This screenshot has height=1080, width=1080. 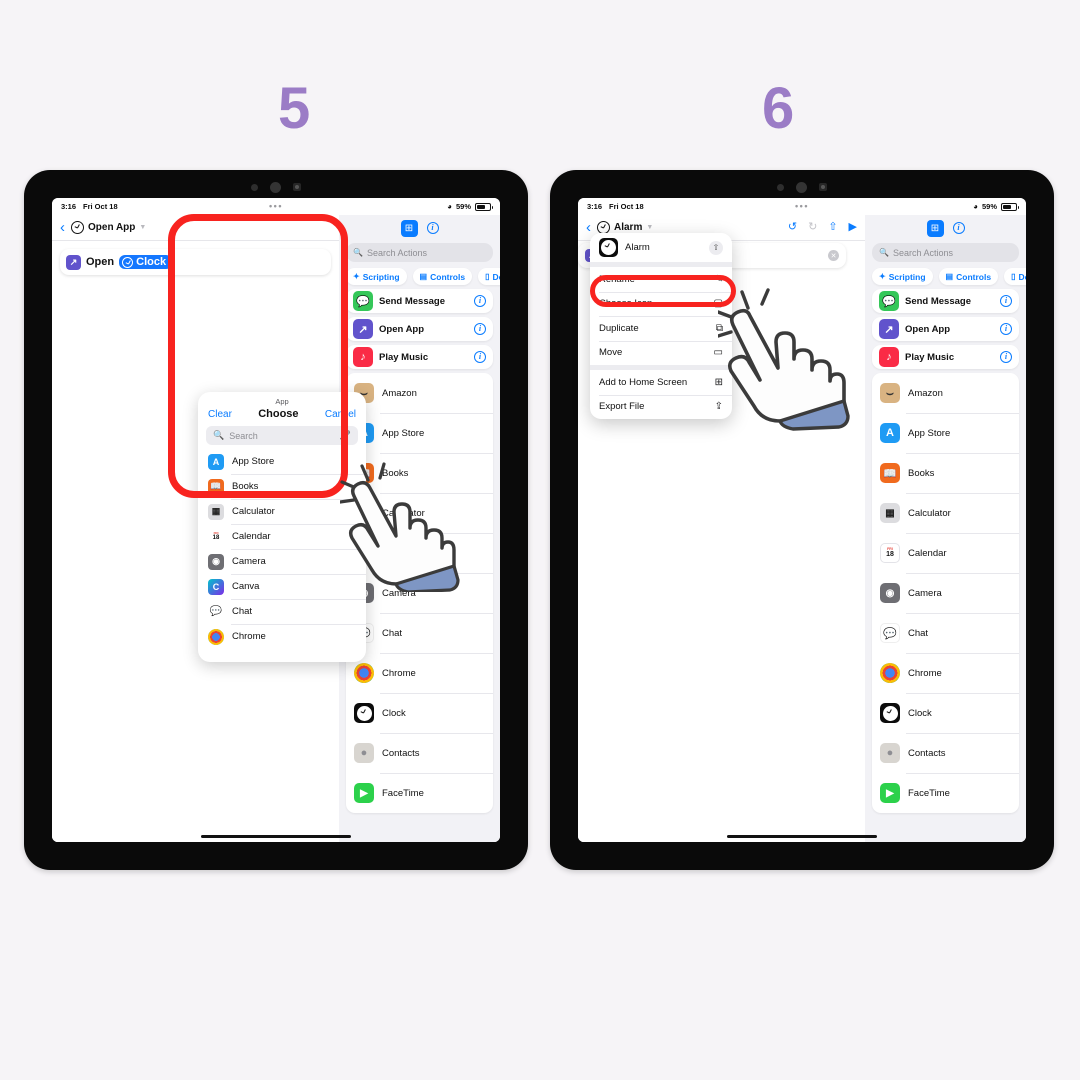 I want to click on action-label: Open App, so click(x=928, y=329).